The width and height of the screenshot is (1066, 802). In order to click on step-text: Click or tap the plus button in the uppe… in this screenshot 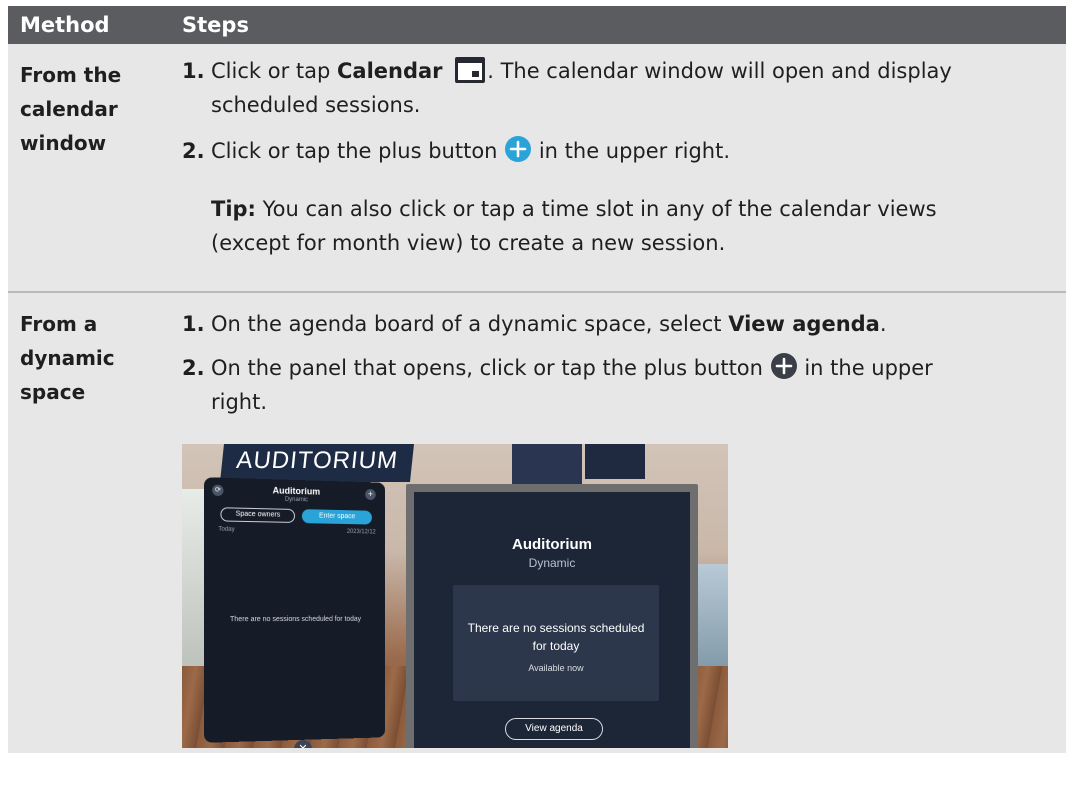, I will do `click(626, 151)`.